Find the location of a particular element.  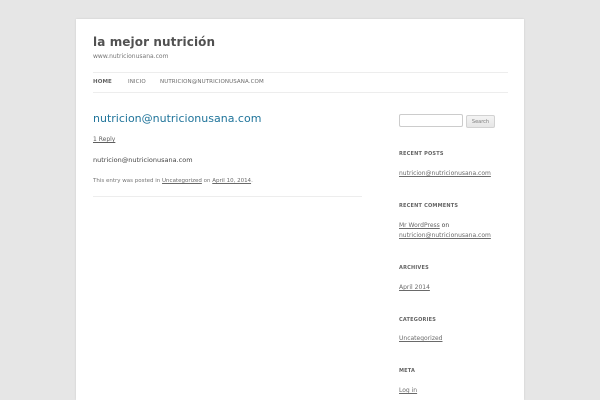

archives-title: ARCHIVES is located at coordinates (414, 268).